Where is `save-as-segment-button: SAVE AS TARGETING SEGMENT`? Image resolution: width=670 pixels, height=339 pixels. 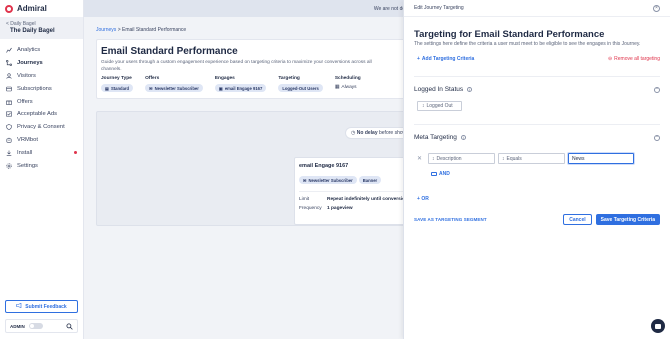 save-as-segment-button: SAVE AS TARGETING SEGMENT is located at coordinates (450, 219).